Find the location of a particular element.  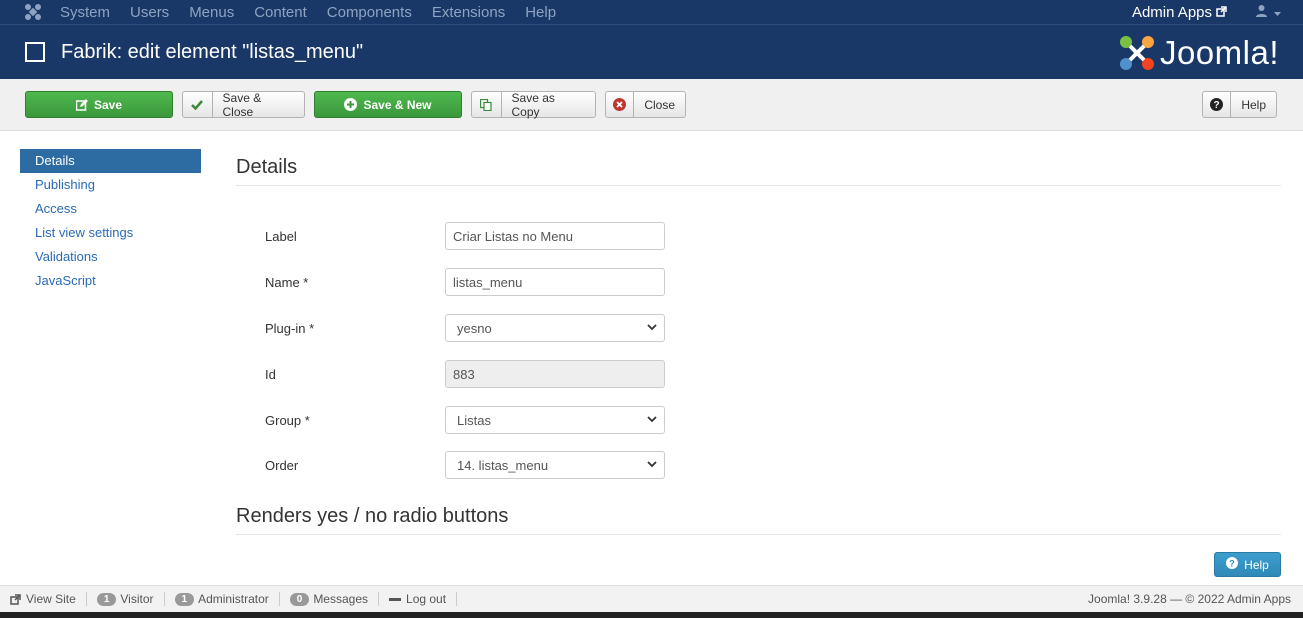

tab-publishing: Publishing is located at coordinates (110, 185).